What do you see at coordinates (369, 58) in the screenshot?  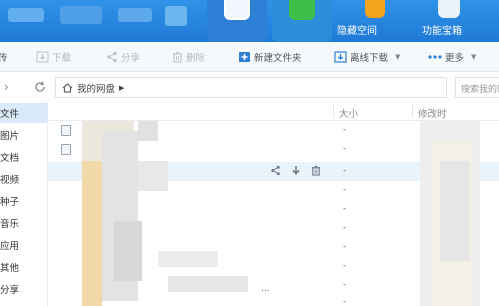 I see `offline-download-label: 离线下载` at bounding box center [369, 58].